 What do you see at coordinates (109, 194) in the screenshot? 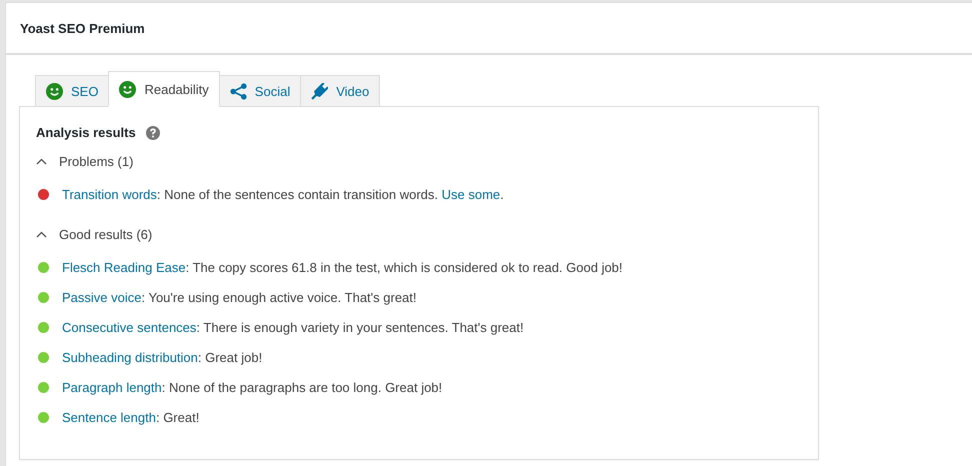
I see `result-link: Transition words` at bounding box center [109, 194].